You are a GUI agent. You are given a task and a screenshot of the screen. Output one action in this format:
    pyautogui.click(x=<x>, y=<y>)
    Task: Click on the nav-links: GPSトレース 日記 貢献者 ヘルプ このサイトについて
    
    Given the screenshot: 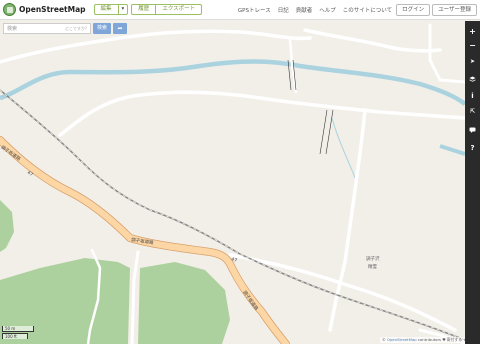 What is the action you would take?
    pyautogui.click(x=311, y=10)
    